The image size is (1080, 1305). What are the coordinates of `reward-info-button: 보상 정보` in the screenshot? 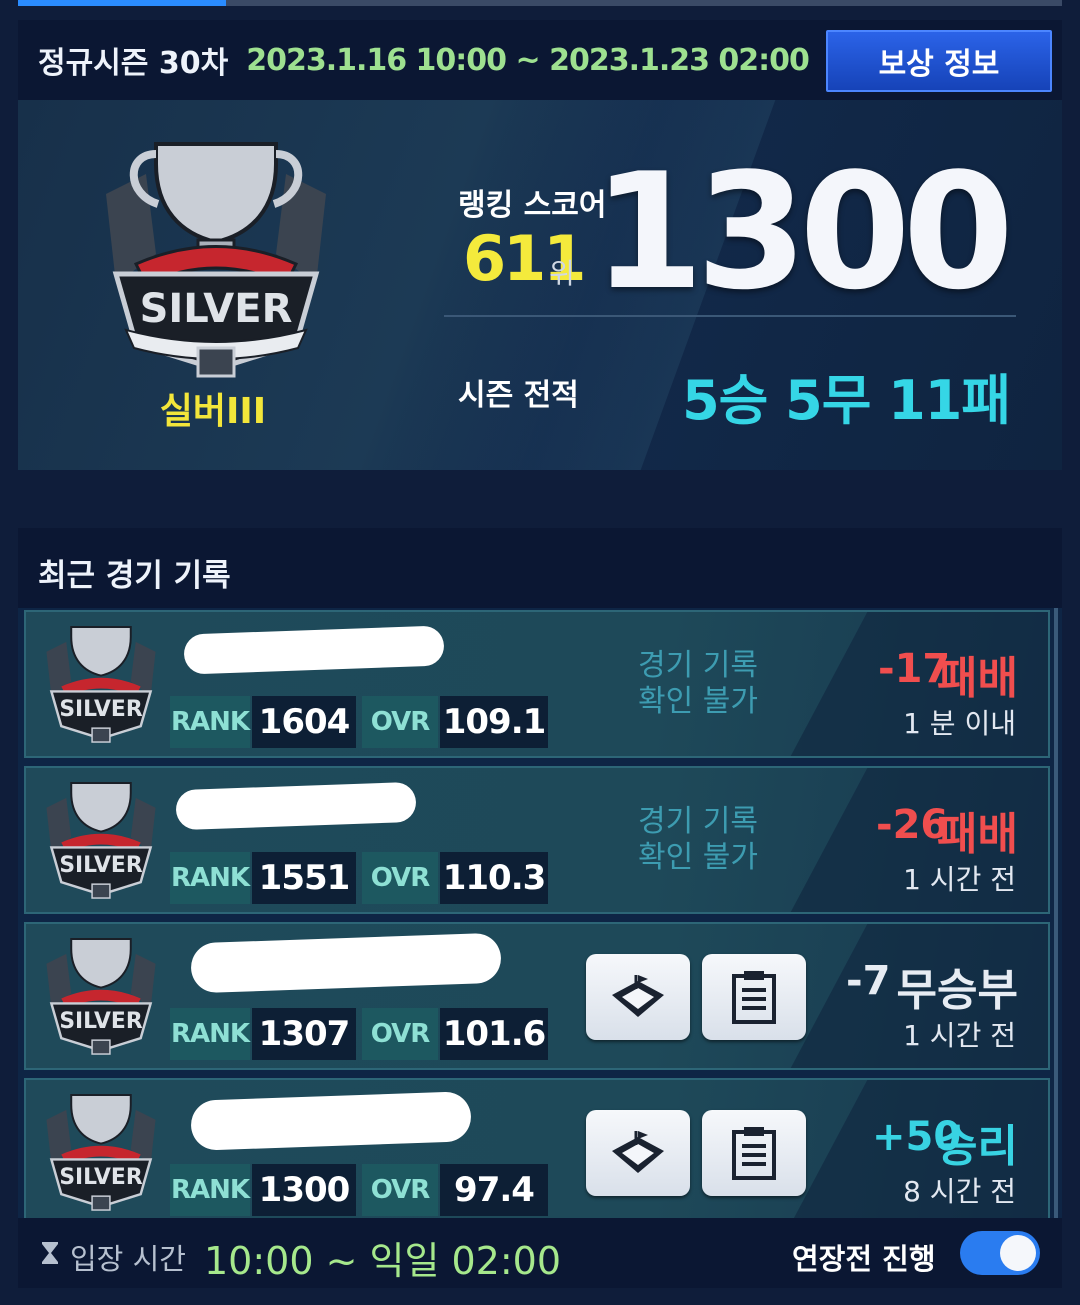 It's located at (939, 61).